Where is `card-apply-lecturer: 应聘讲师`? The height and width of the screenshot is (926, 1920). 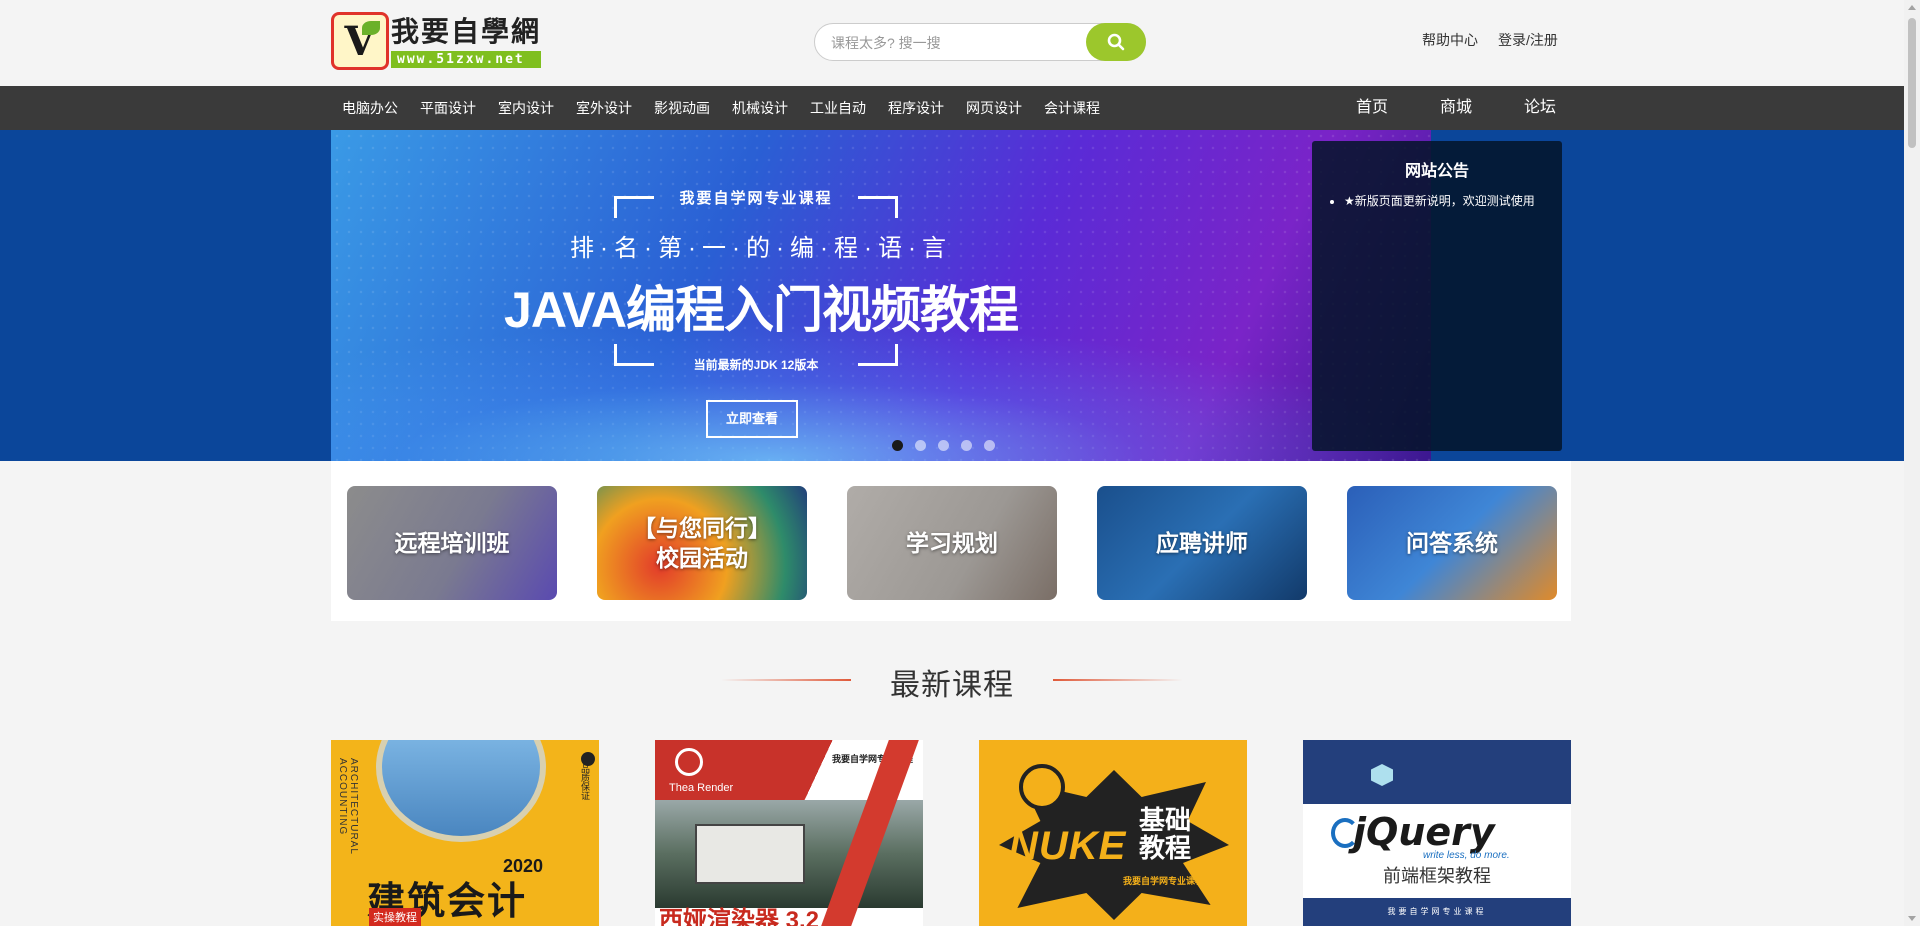 card-apply-lecturer: 应聘讲师 is located at coordinates (1202, 543).